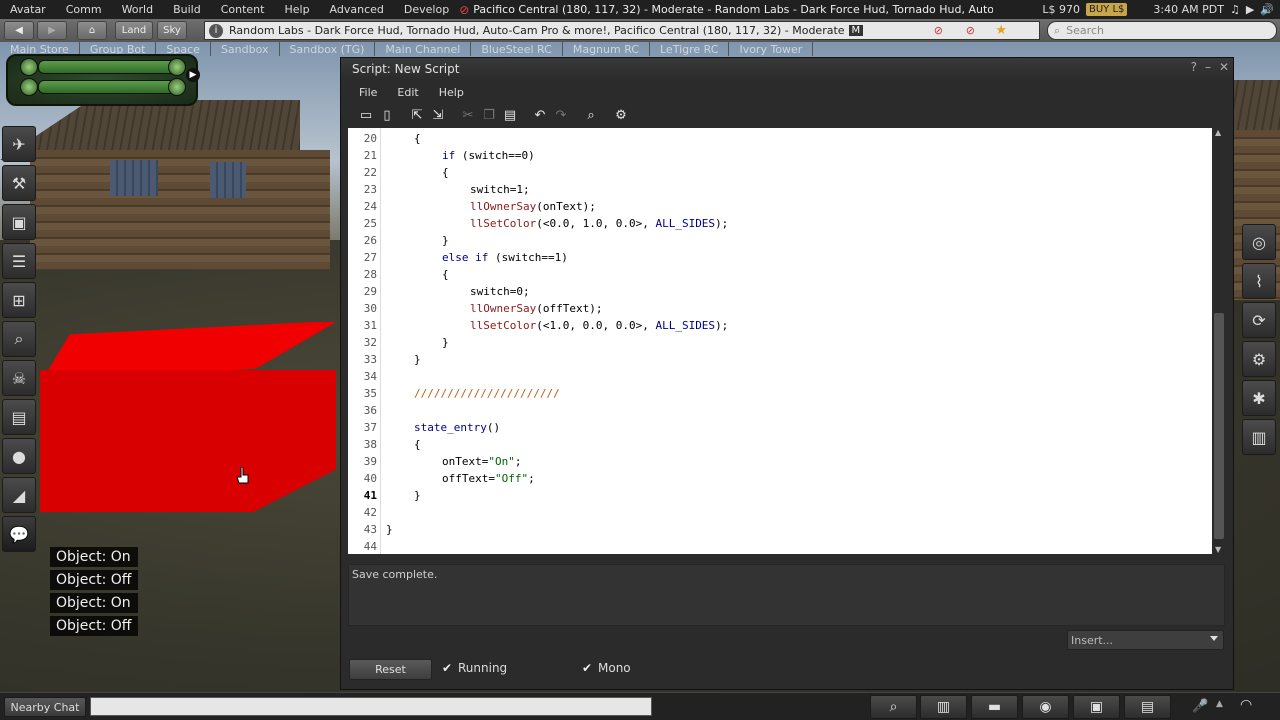 The height and width of the screenshot is (720, 1280). What do you see at coordinates (172, 30) in the screenshot?
I see `sky-button: Sky` at bounding box center [172, 30].